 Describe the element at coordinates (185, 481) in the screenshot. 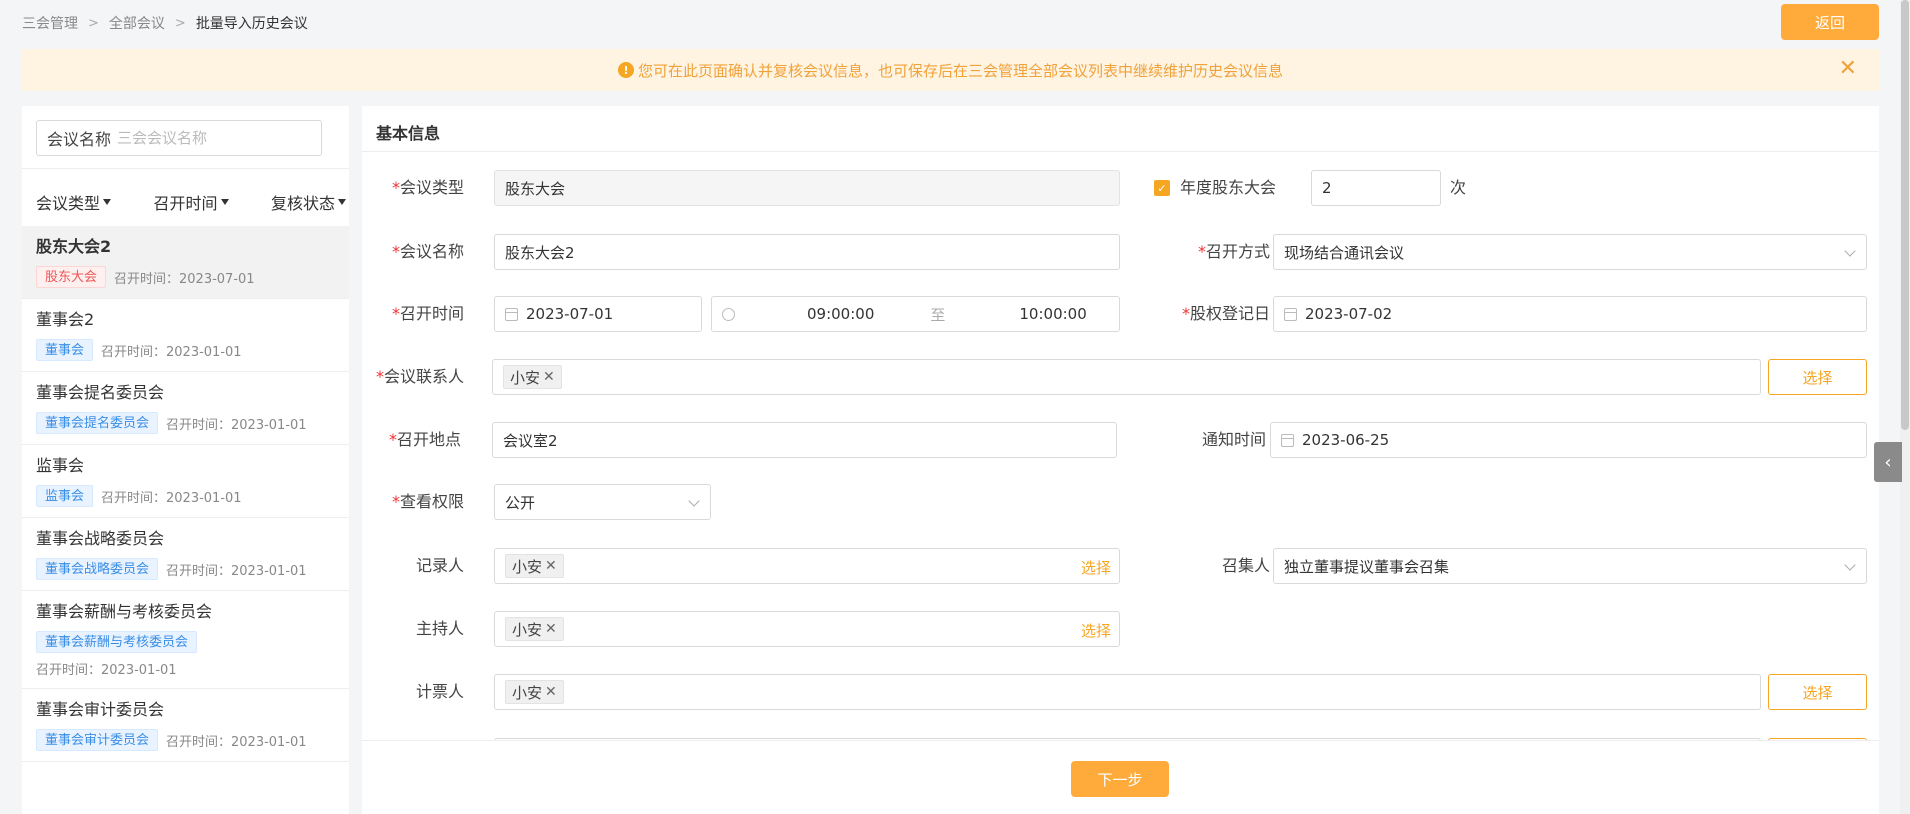

I see `list-item: 监事会 监事会 召开时间：2023-01-01` at that location.